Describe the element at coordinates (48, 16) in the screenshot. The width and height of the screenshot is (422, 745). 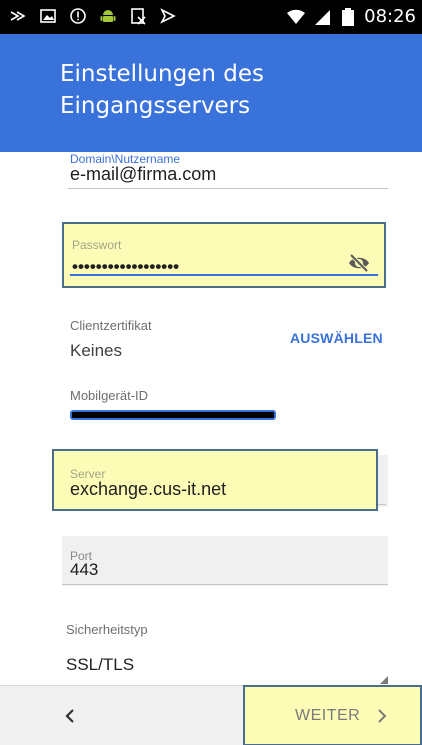
I see `image-icon` at that location.